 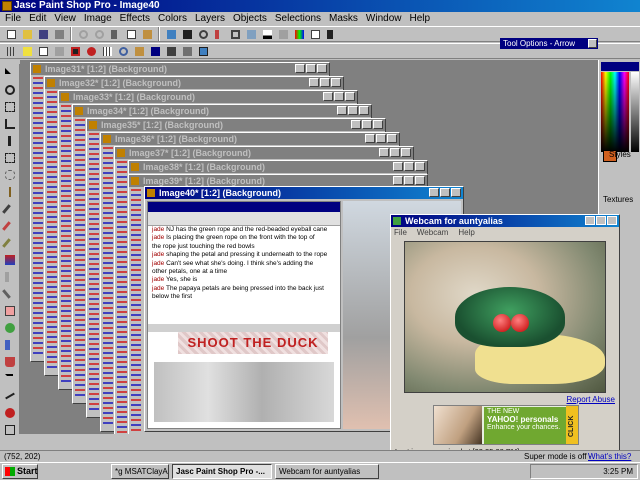 I want to click on menu-colors: Colors, so click(x=172, y=19).